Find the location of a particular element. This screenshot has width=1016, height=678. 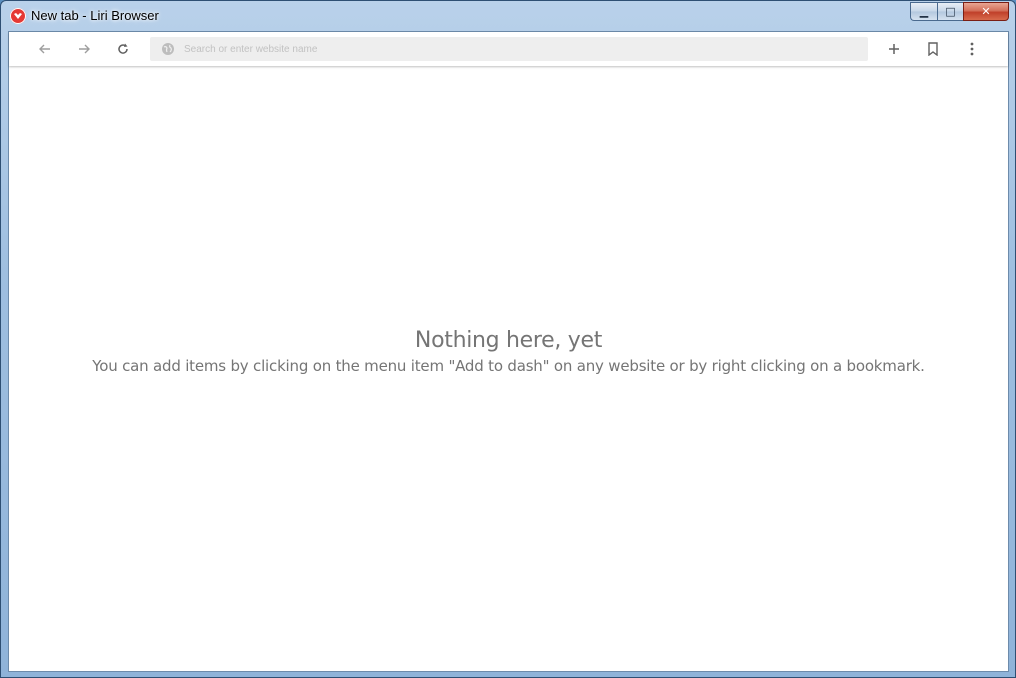

browser-toolbar is located at coordinates (508, 49).